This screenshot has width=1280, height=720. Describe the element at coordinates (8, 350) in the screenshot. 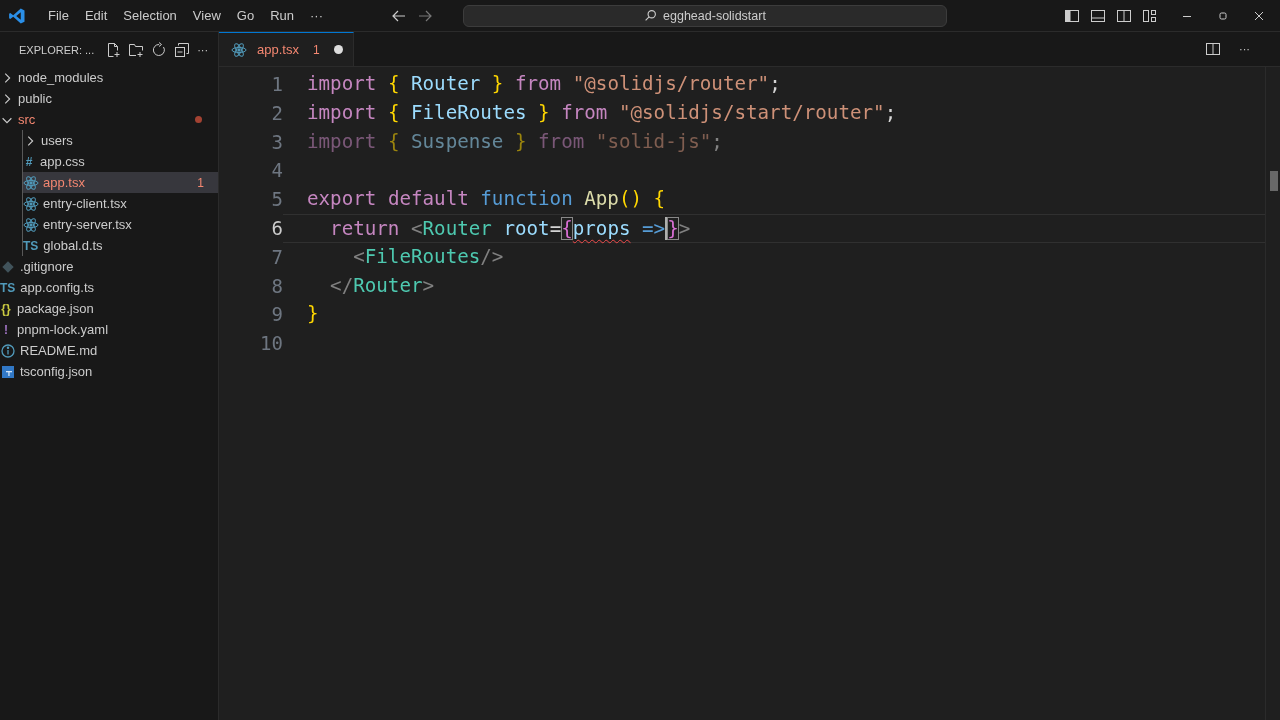

I see `info-icon` at that location.